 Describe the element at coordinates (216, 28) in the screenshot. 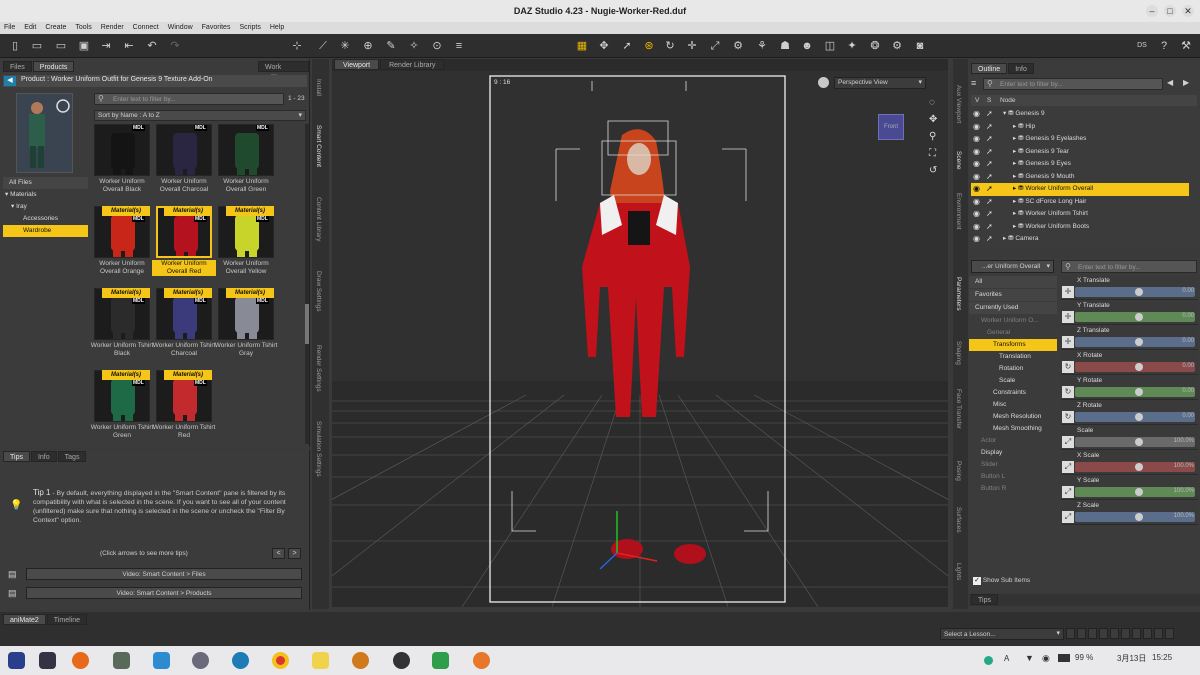

I see `menu-favorites: Favorites` at that location.